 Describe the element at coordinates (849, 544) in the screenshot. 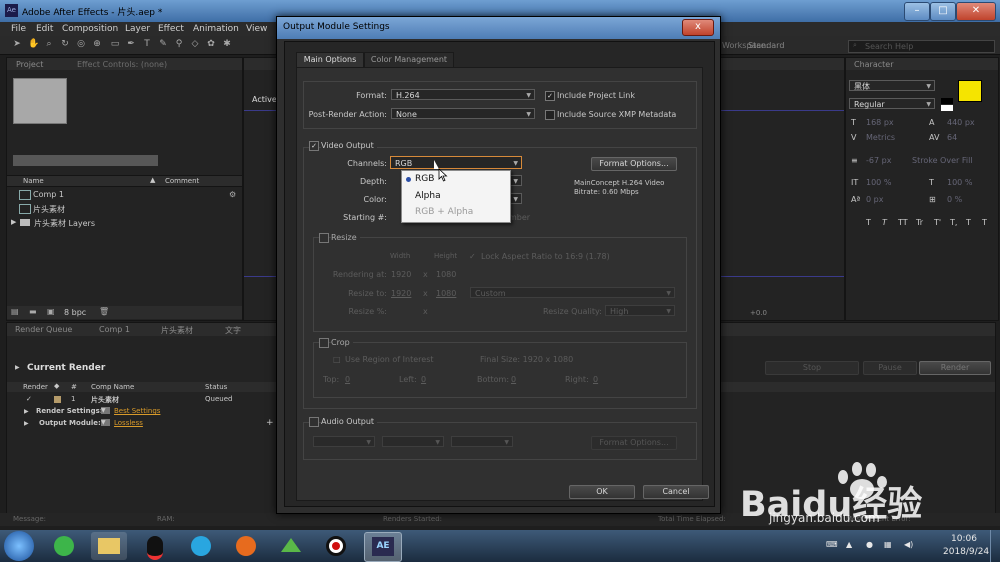

I see `show-hidden-icons-icon: ▲` at that location.